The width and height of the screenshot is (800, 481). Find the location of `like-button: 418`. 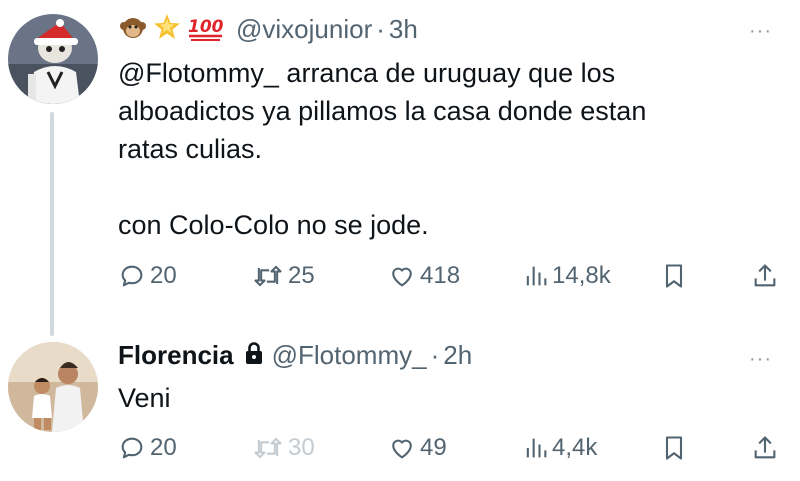

like-button: 418 is located at coordinates (424, 276).